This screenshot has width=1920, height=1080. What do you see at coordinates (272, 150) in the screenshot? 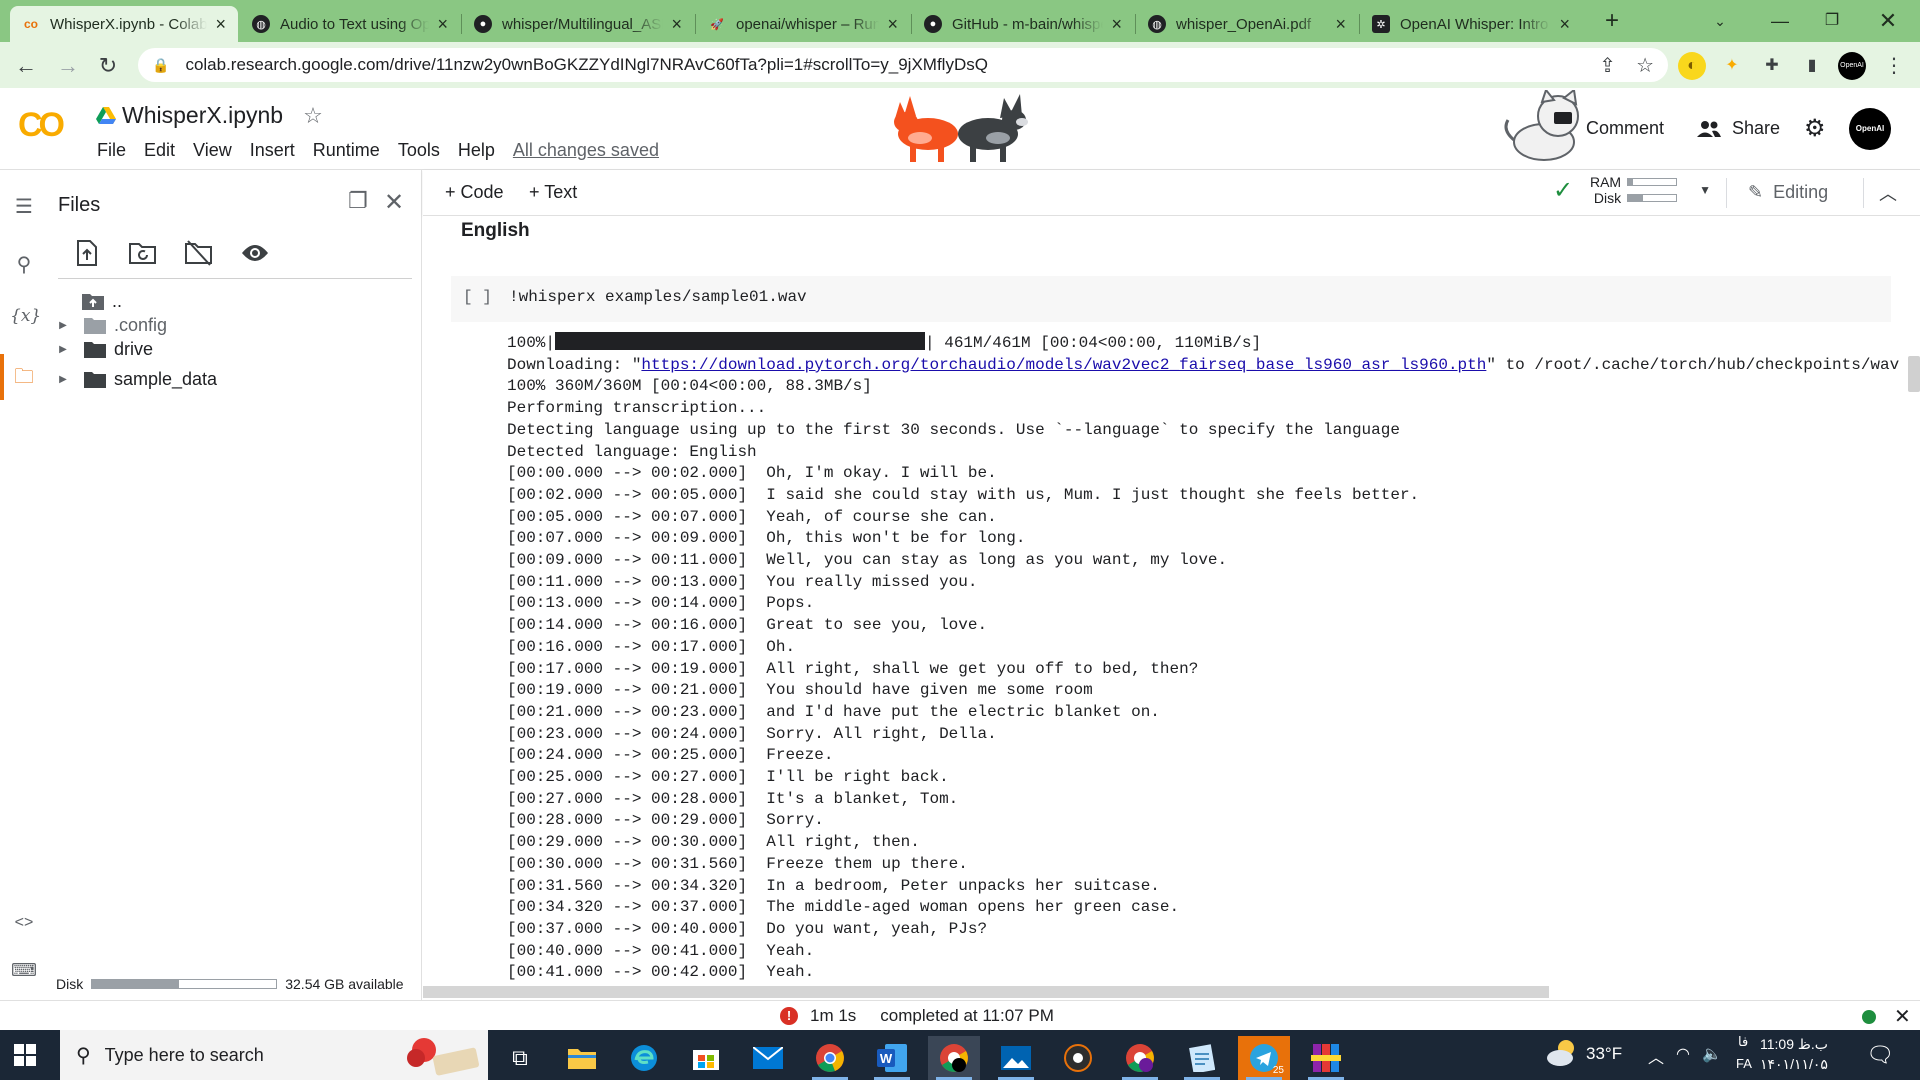
I see `menu-insert: Insert` at bounding box center [272, 150].